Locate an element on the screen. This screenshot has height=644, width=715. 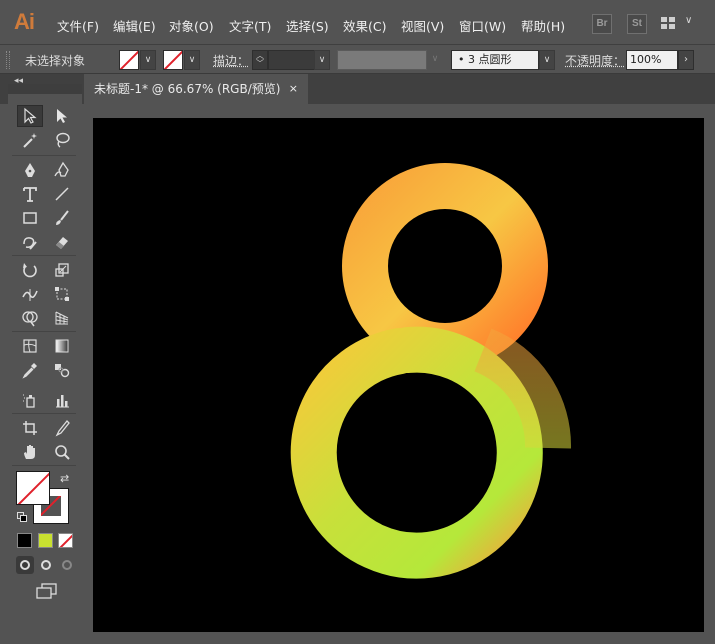
toolbox-header is located at coordinates (45, 89).